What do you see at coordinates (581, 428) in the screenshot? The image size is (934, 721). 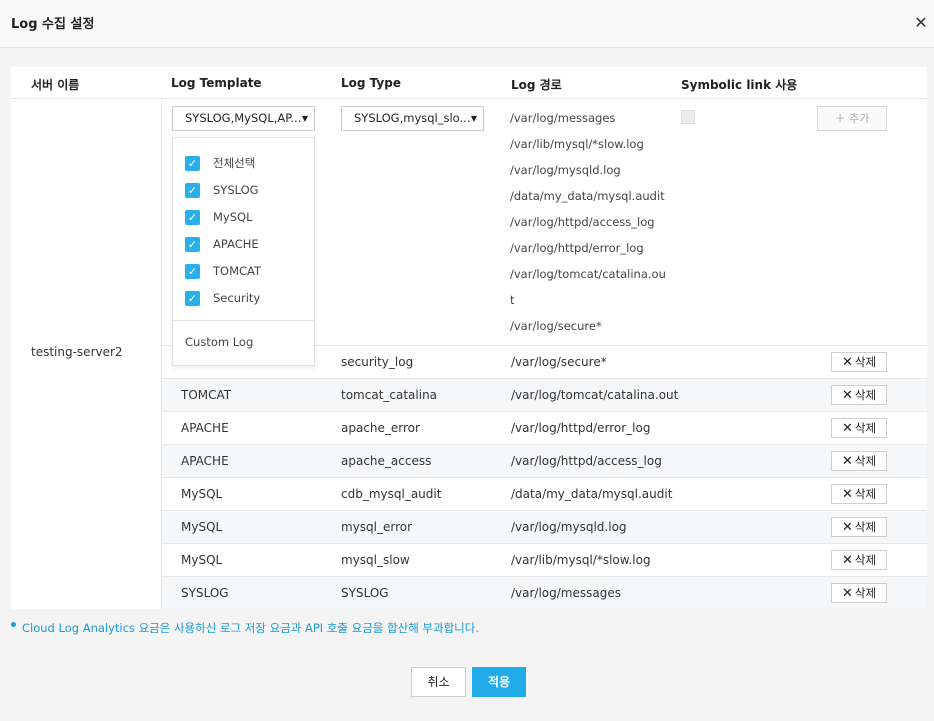 I see `row-path: /var/log/httpd/error_log` at bounding box center [581, 428].